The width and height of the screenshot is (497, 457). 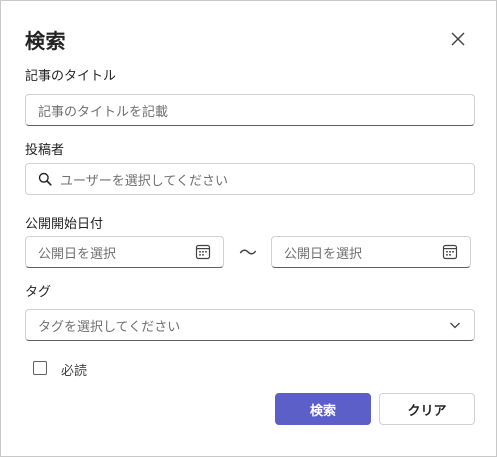 I want to click on article-title-label: 記事のタイトル, so click(x=71, y=76).